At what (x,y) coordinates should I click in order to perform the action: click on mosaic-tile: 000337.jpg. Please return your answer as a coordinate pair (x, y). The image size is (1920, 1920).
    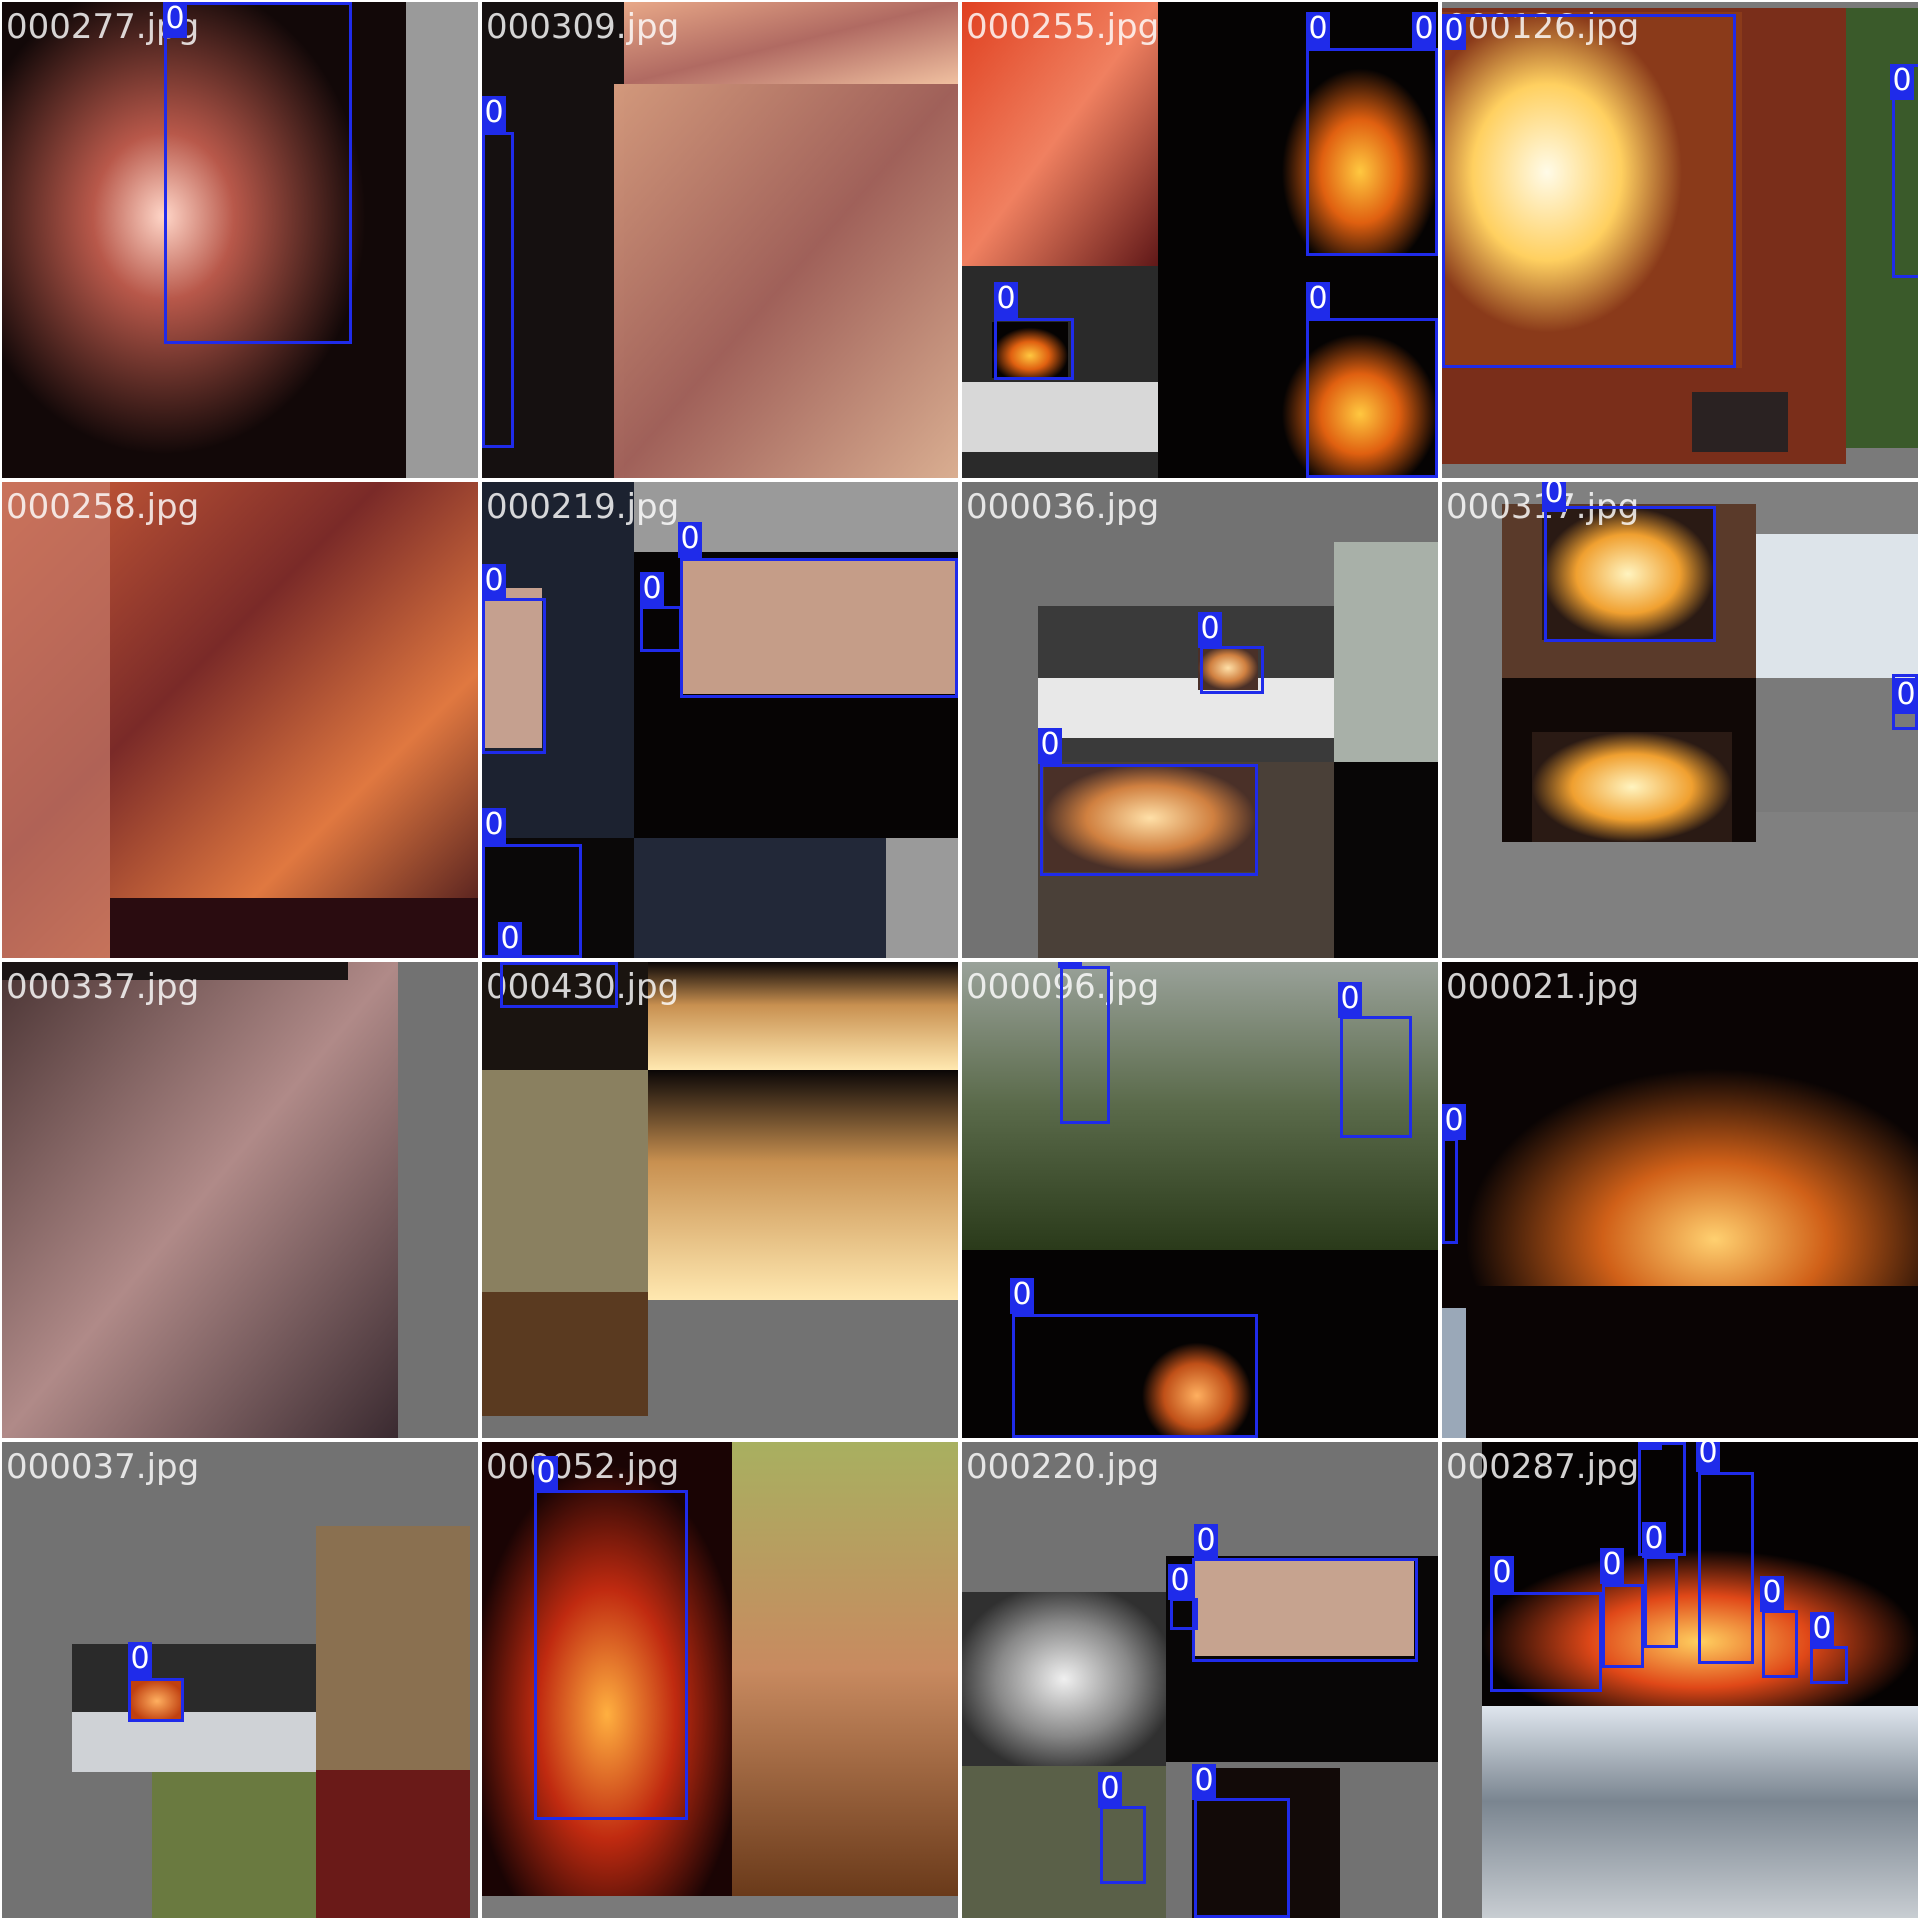
    Looking at the image, I should click on (240, 1200).